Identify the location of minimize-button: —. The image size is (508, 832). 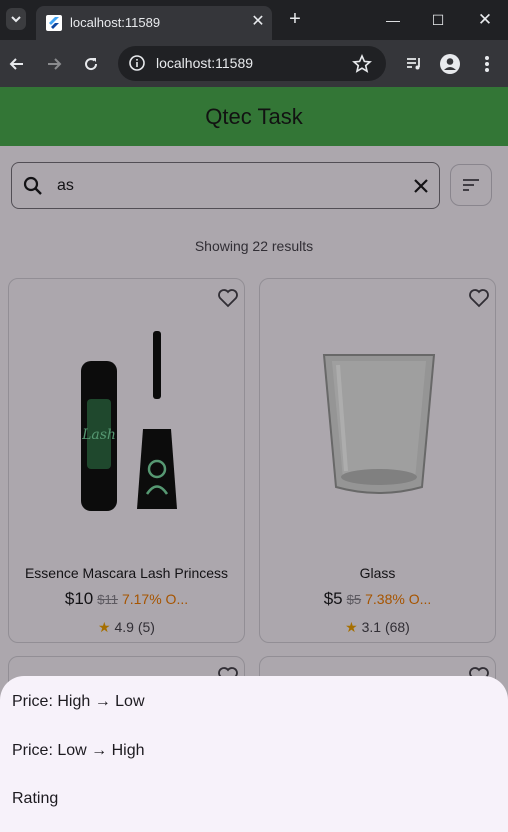
(393, 20).